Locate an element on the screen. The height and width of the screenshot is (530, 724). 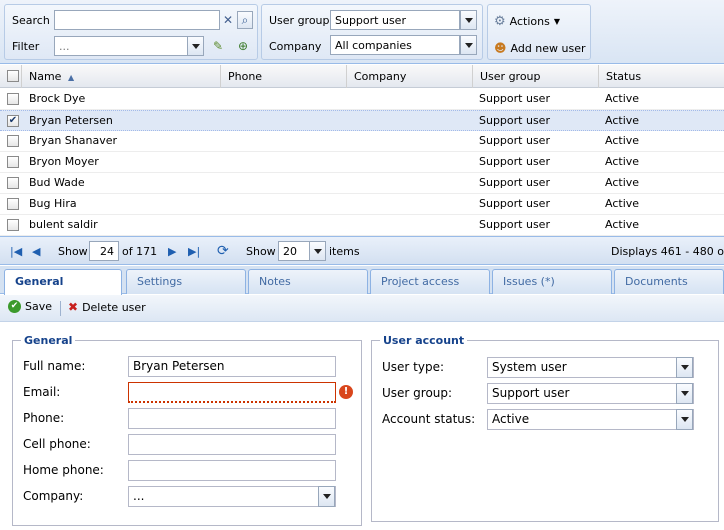
account-status-dropdown-button is located at coordinates (684, 419).